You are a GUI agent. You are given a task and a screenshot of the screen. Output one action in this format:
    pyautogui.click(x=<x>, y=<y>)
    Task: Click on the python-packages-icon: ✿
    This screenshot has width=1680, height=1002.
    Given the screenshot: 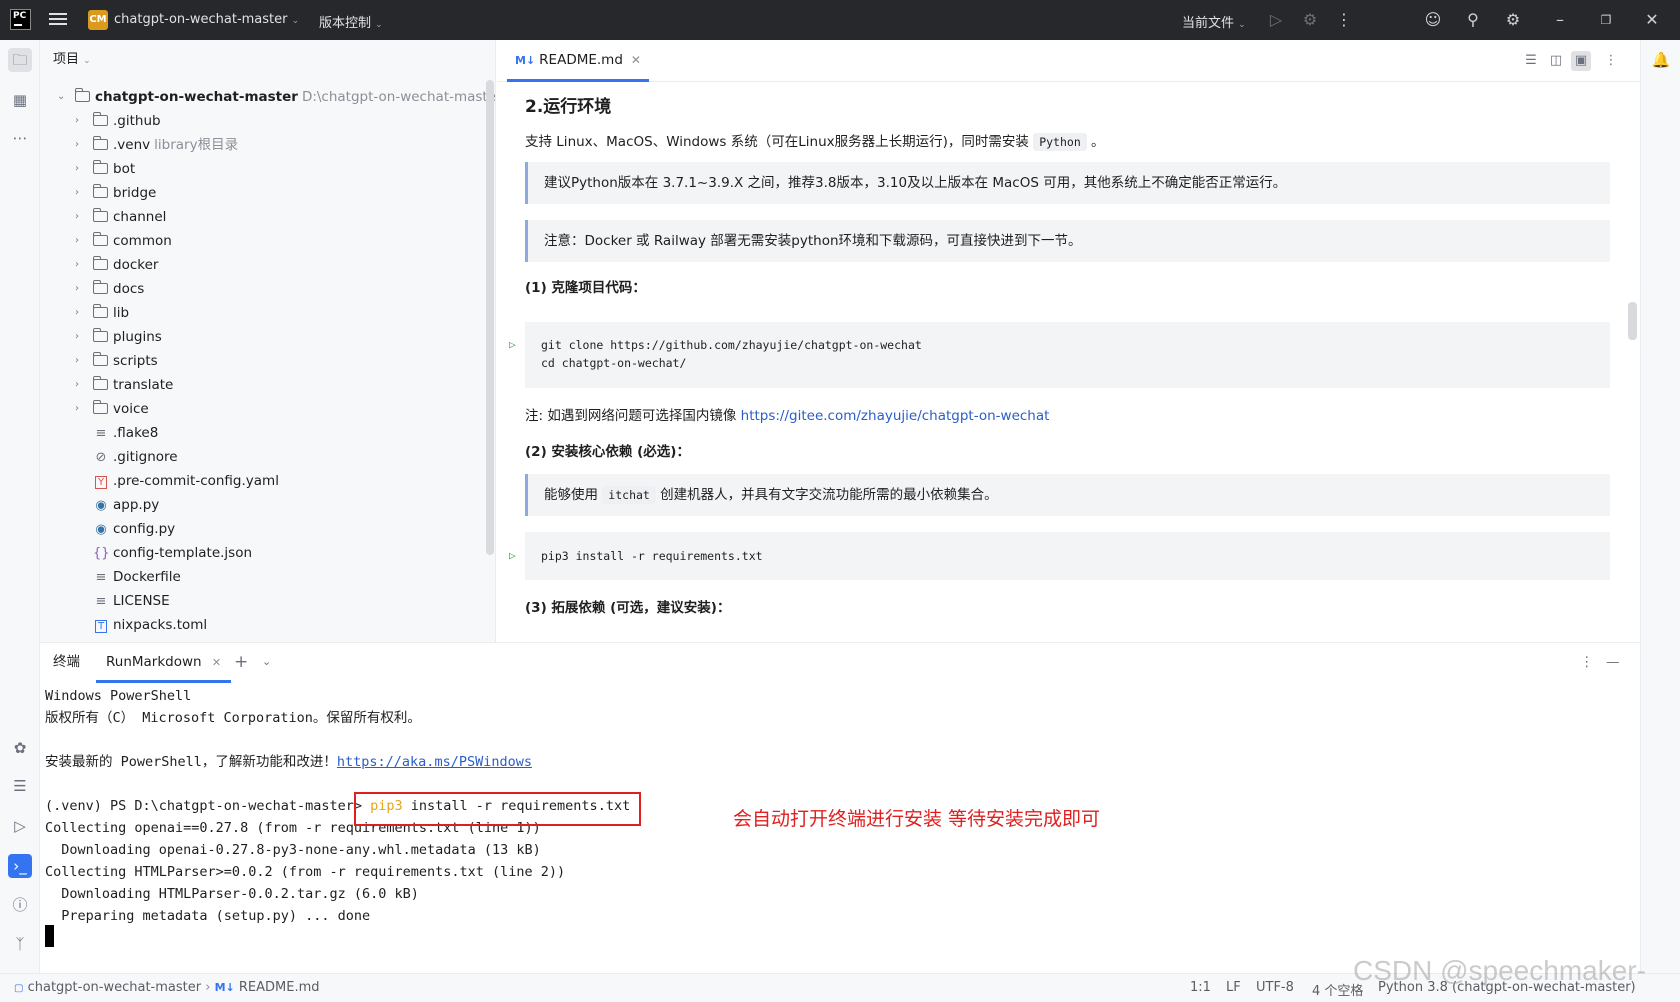 What is the action you would take?
    pyautogui.click(x=20, y=748)
    